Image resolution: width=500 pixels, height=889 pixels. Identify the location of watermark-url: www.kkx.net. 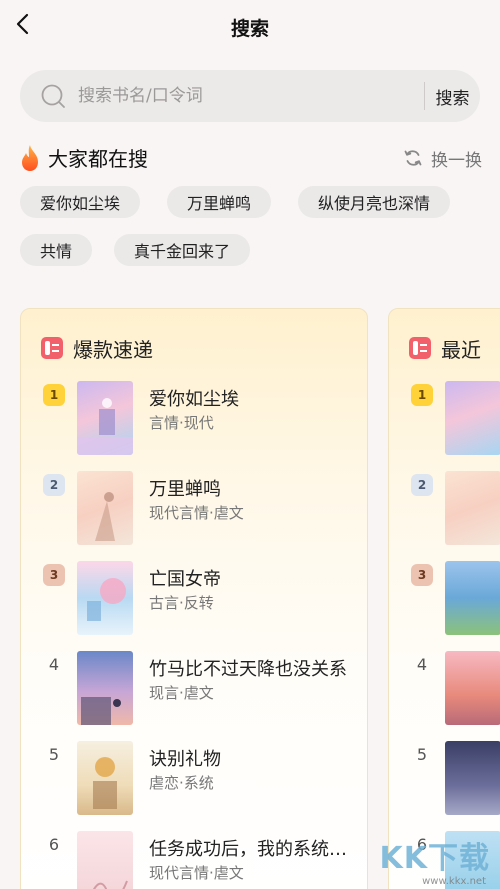
(454, 881).